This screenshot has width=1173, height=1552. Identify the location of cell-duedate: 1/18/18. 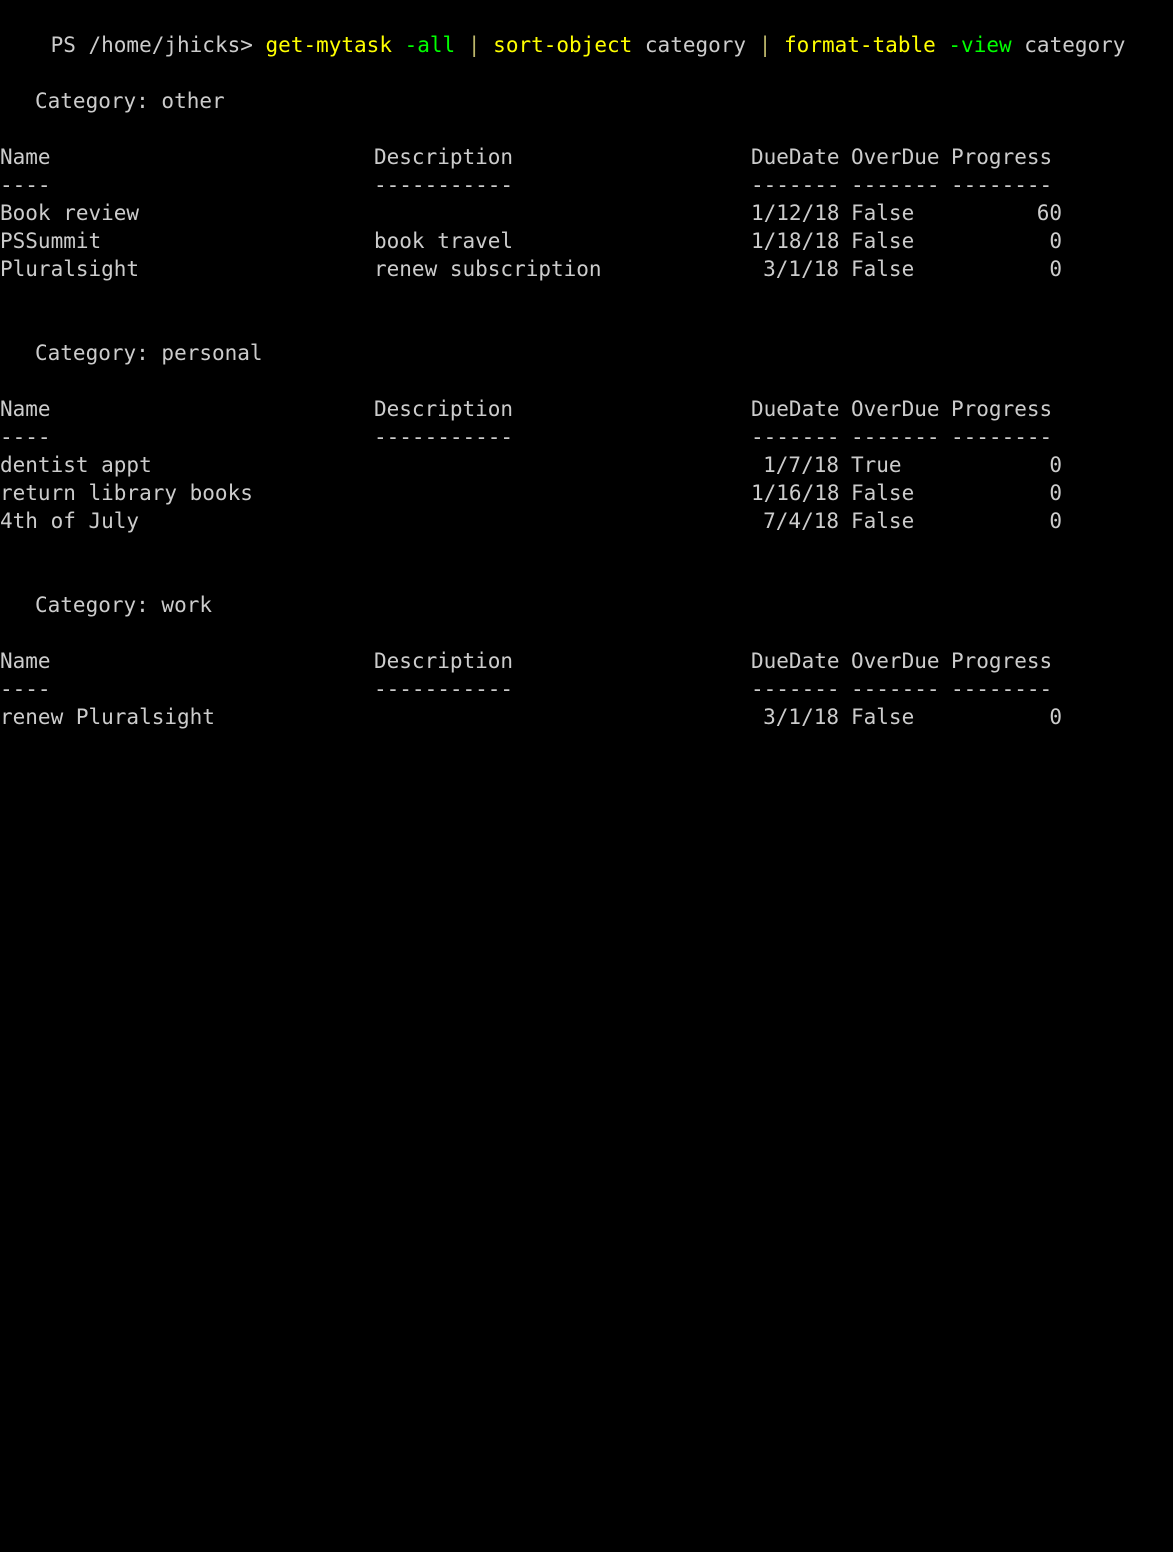
(795, 241).